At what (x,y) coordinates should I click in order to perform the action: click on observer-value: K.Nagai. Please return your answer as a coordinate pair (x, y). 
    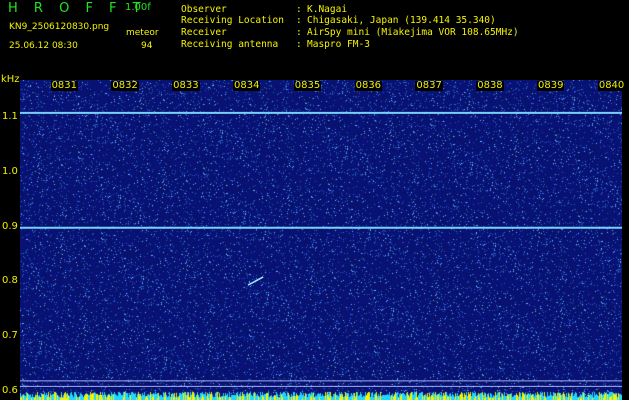
    Looking at the image, I should click on (327, 9).